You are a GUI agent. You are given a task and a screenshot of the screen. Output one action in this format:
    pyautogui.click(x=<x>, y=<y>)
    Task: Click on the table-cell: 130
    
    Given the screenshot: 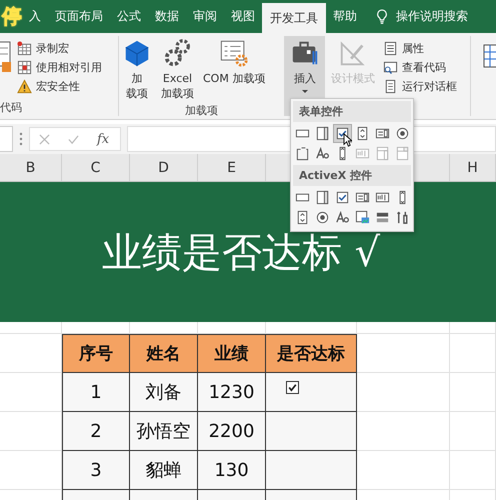 What is the action you would take?
    pyautogui.click(x=232, y=470)
    